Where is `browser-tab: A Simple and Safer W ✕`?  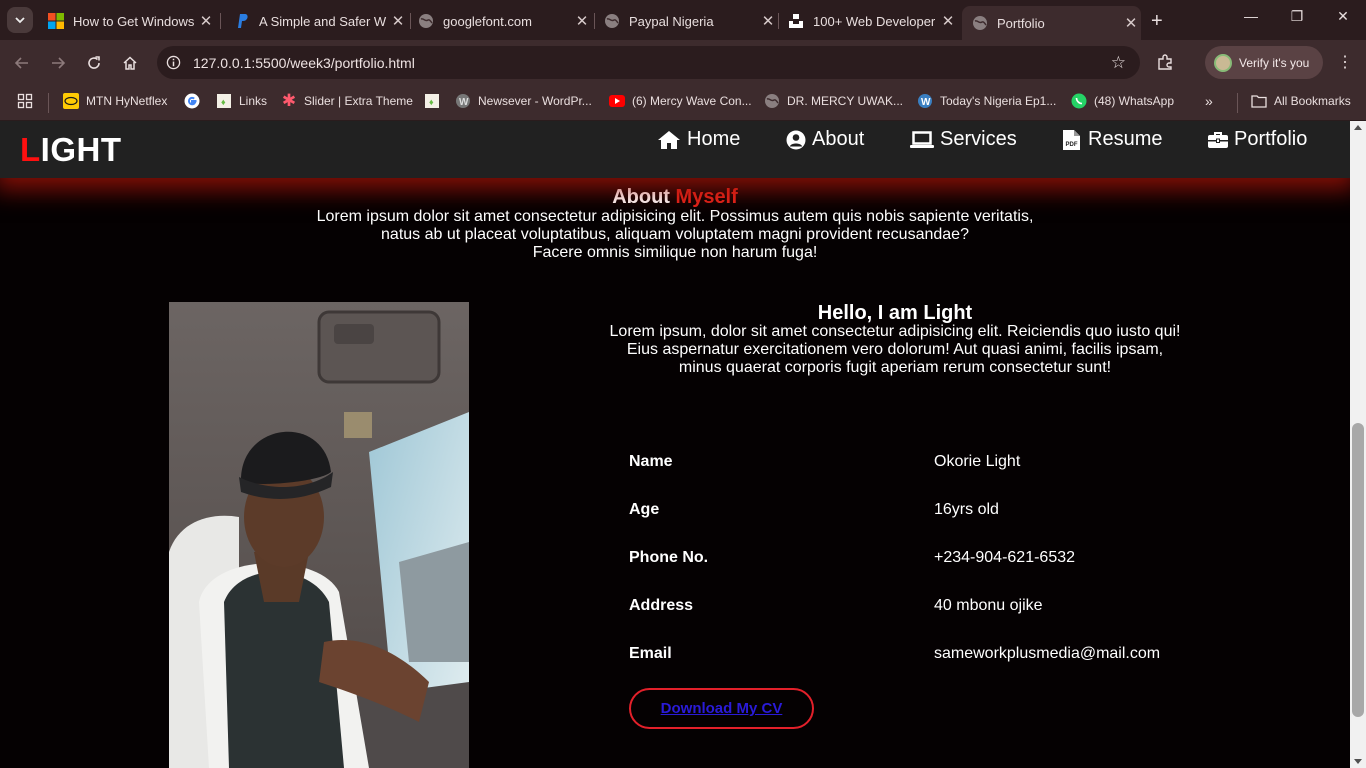
browser-tab: A Simple and Safer W ✕ is located at coordinates (316, 21).